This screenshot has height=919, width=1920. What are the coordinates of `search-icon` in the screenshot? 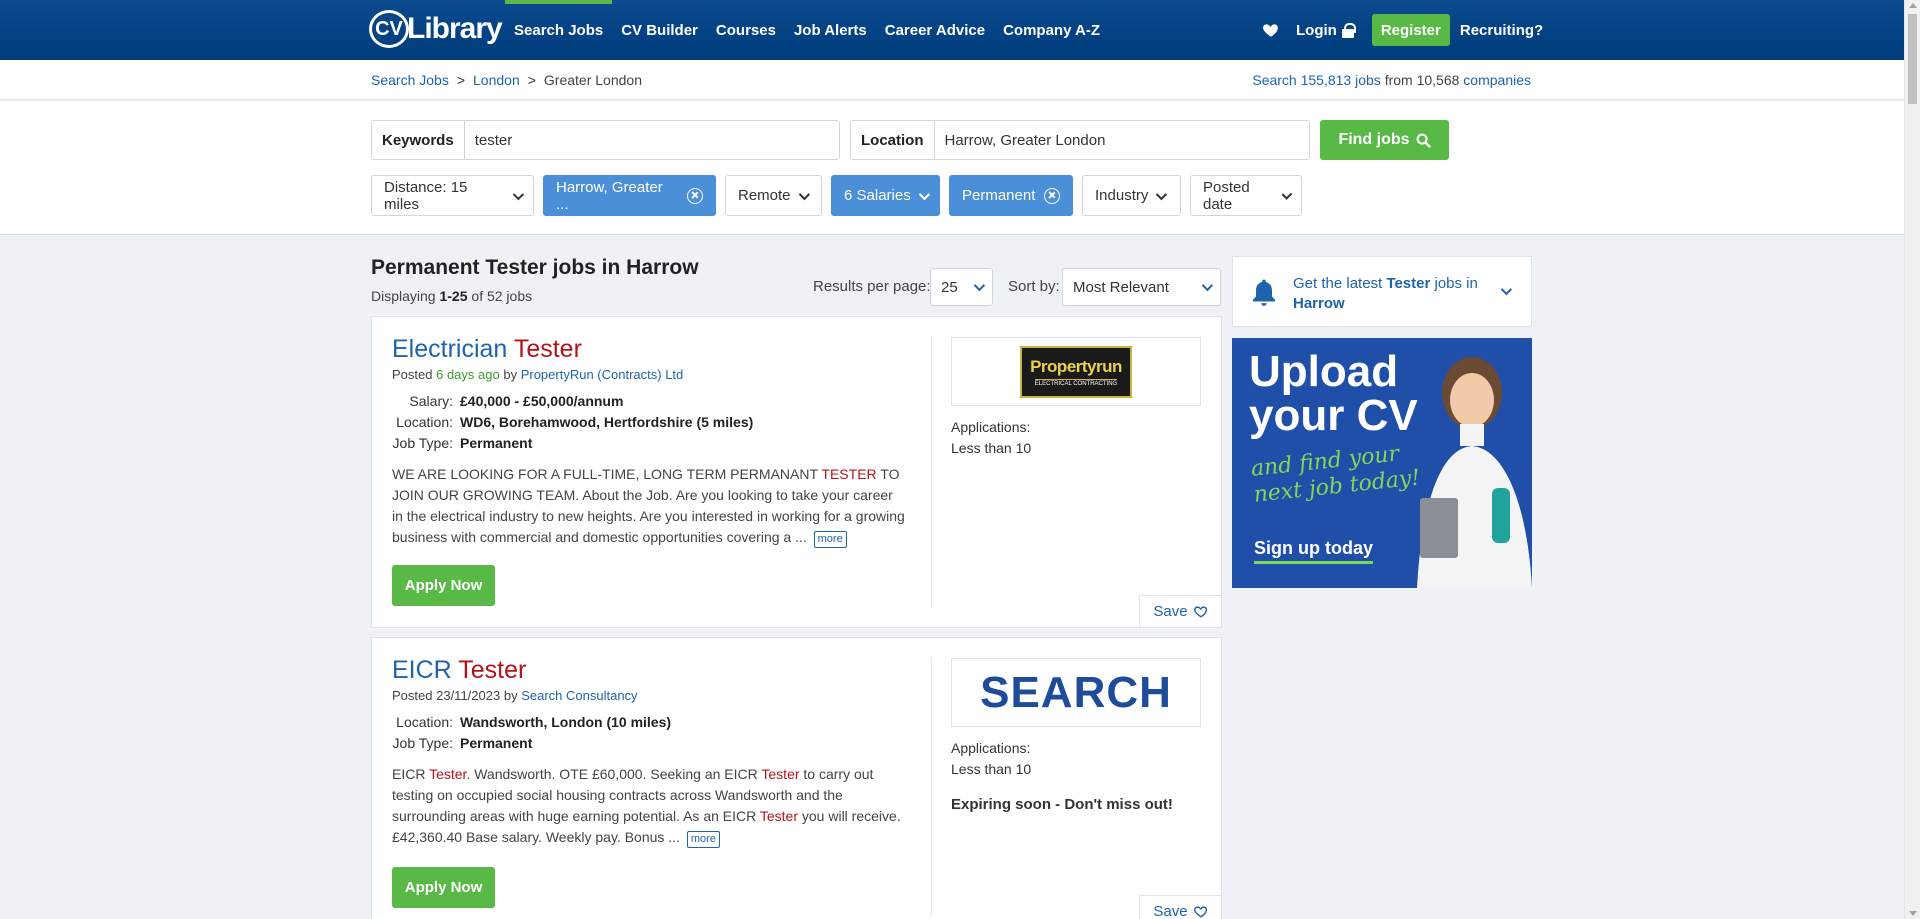 It's located at (1423, 140).